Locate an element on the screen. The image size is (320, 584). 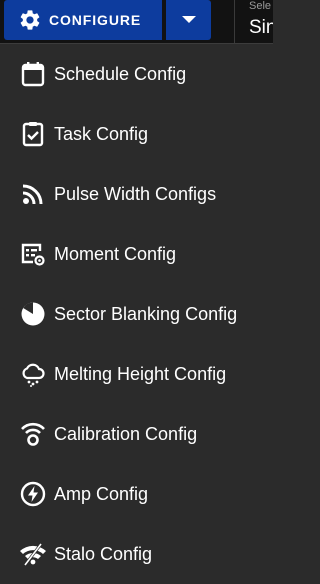
cloud-snow-icon is located at coordinates (33, 374).